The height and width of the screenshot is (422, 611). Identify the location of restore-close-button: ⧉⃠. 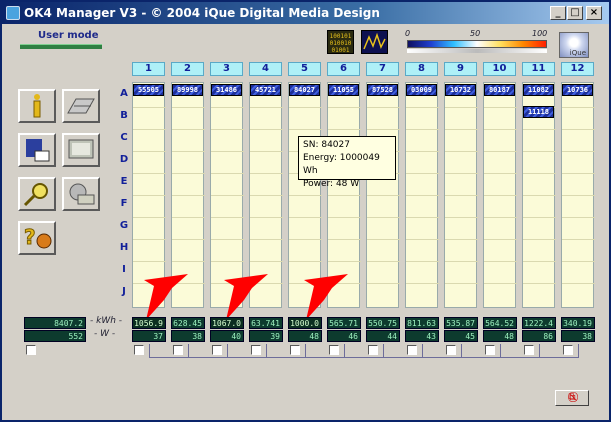
(572, 398).